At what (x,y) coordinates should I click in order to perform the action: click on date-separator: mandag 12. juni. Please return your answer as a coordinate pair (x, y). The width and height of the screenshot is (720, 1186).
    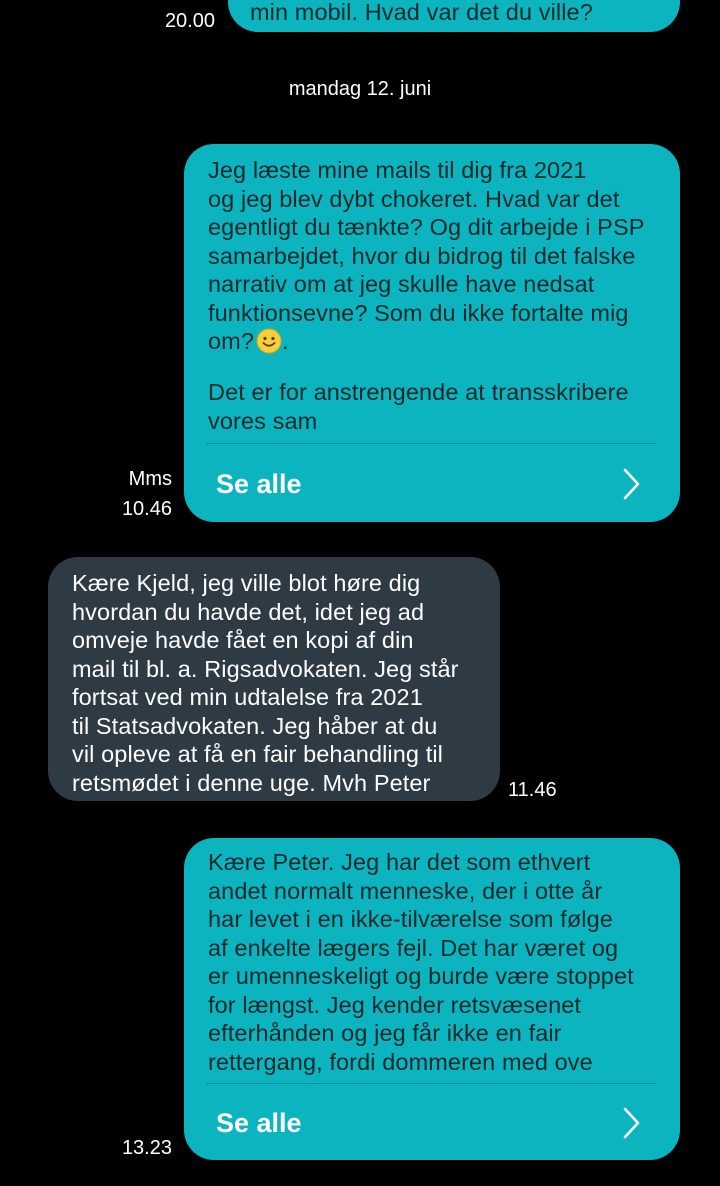
    Looking at the image, I should click on (360, 89).